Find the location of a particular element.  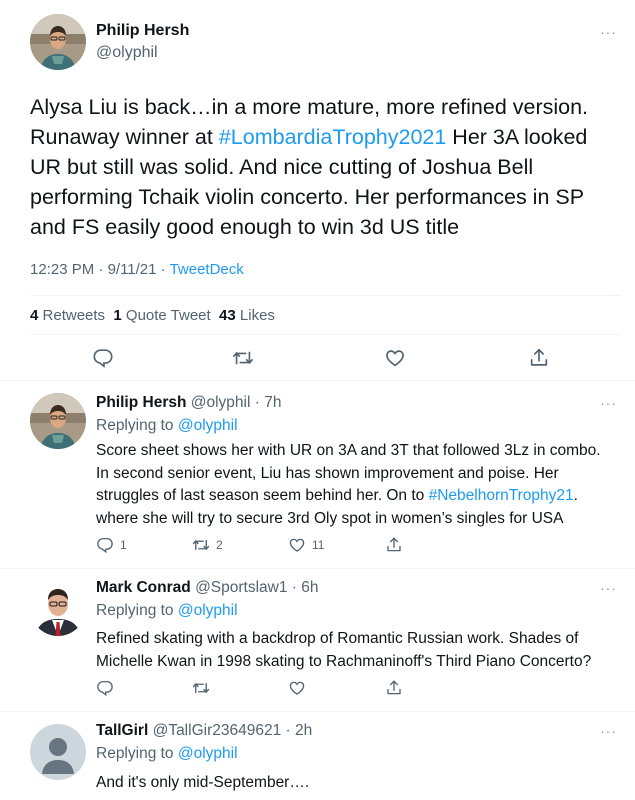

retweets-stat: 4 Retweets is located at coordinates (67, 315).